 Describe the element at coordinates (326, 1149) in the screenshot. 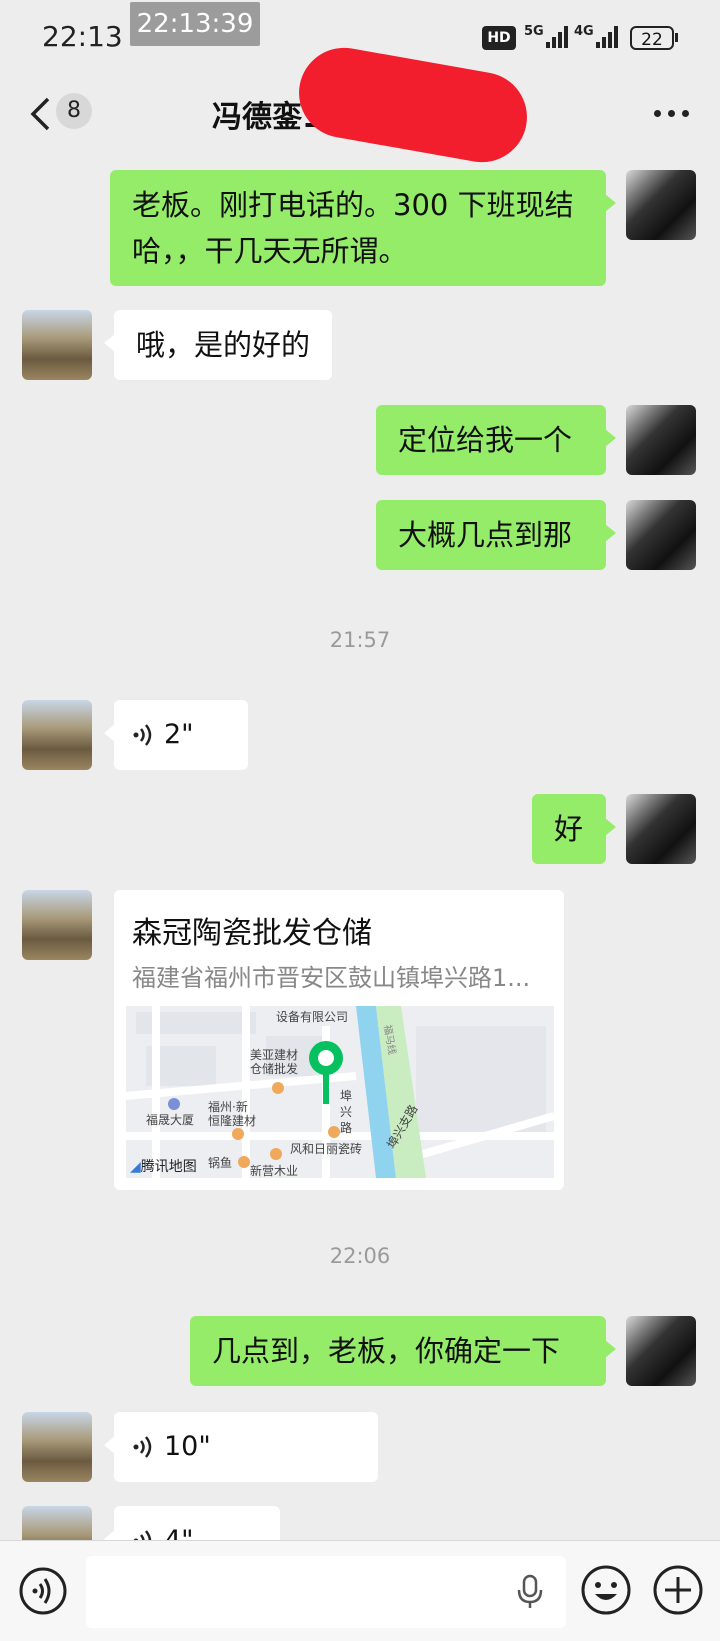

I see `map-label: 风和日丽瓷砖` at that location.